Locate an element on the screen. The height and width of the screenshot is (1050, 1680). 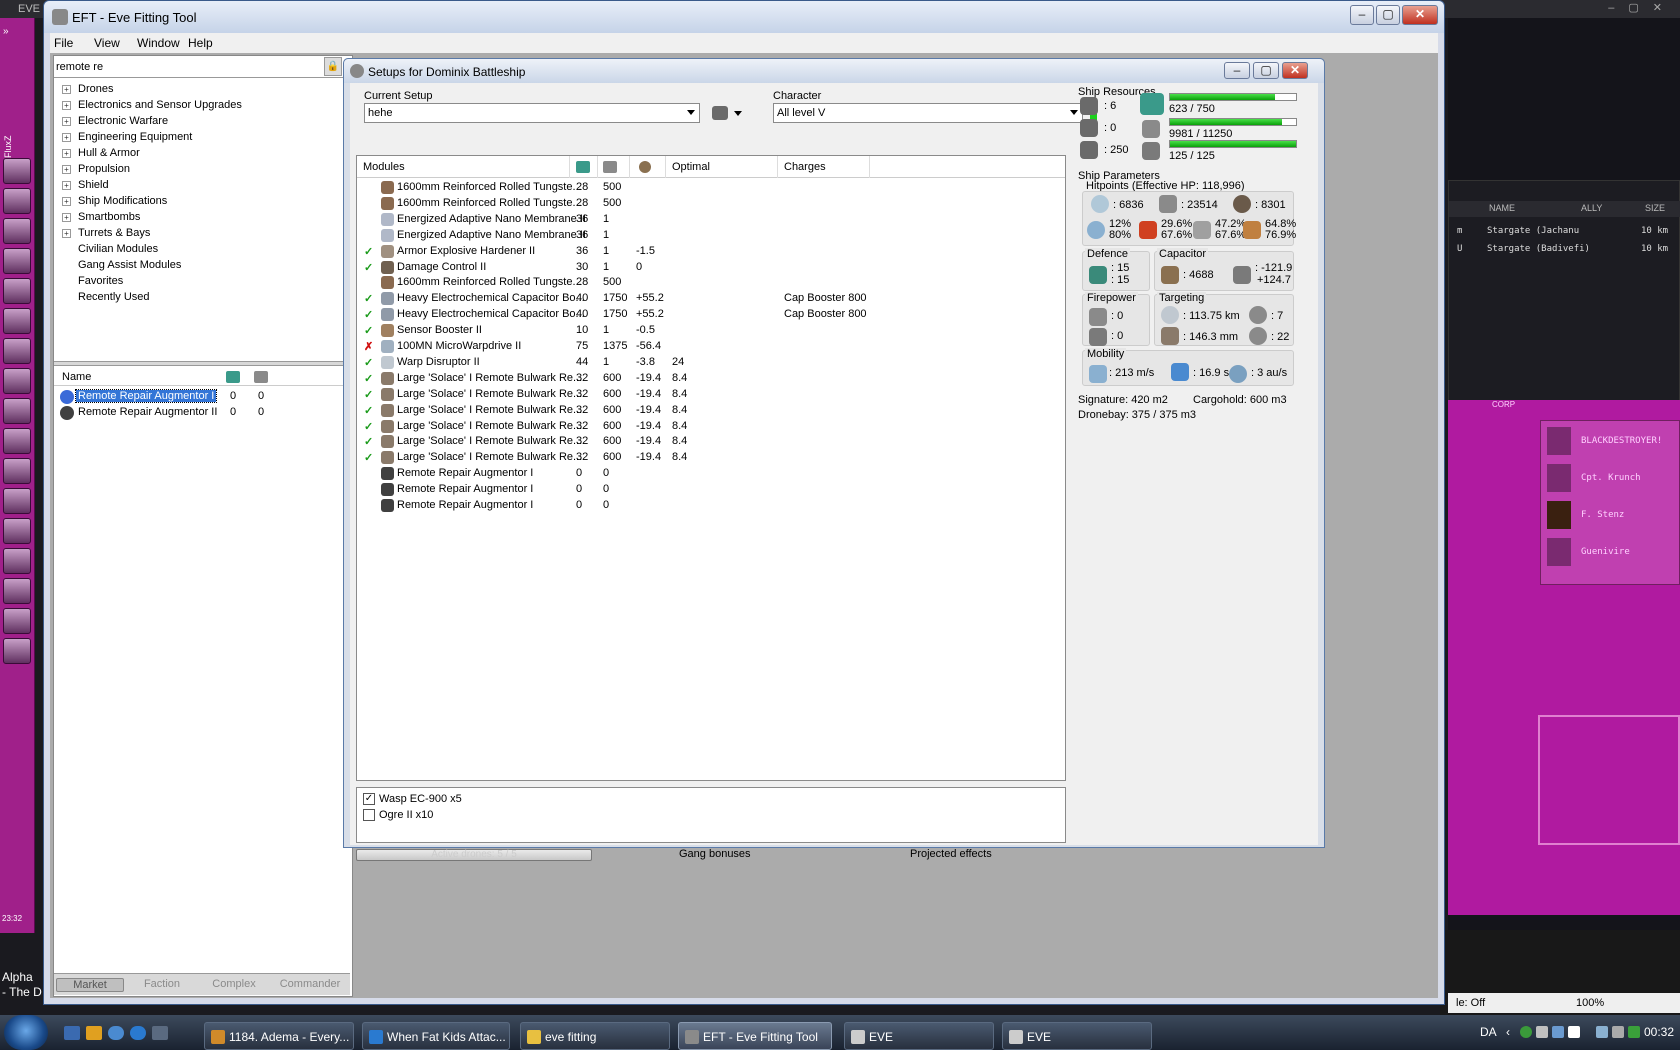
module-row: ✗ 100MN MicroWarpdrive II 75 1375 -56.4 is located at coordinates (711, 347).